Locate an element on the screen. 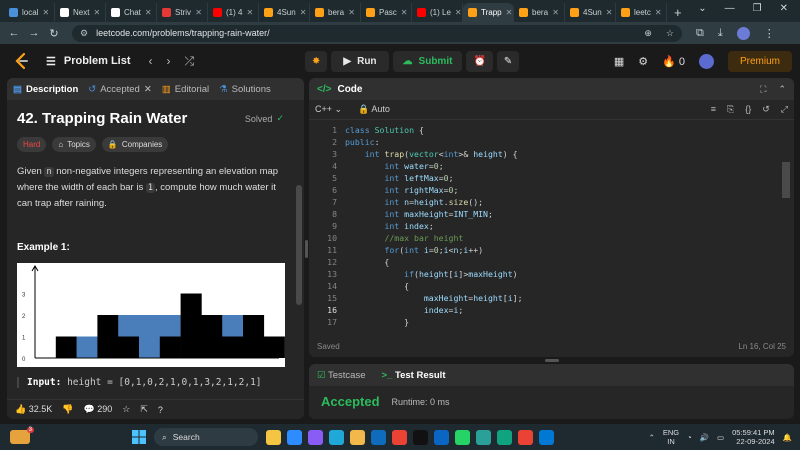 The image size is (800, 450). browser-tab: local ✕ is located at coordinates (29, 12).